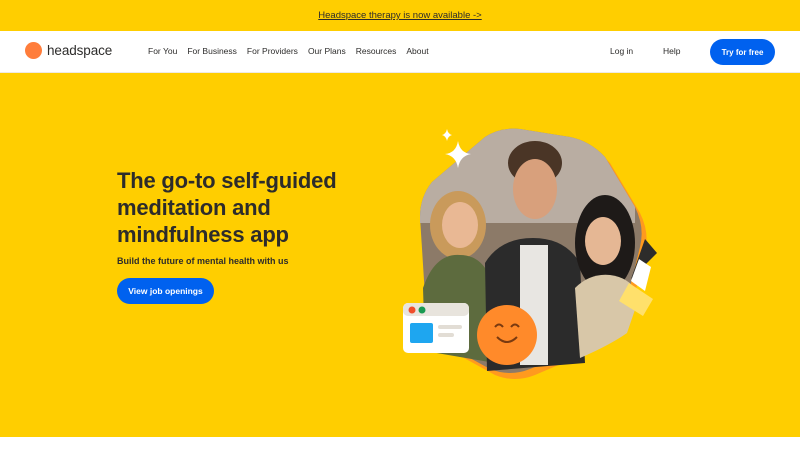 Image resolution: width=800 pixels, height=450 pixels. What do you see at coordinates (603, 241) in the screenshot?
I see `person-right-face` at bounding box center [603, 241].